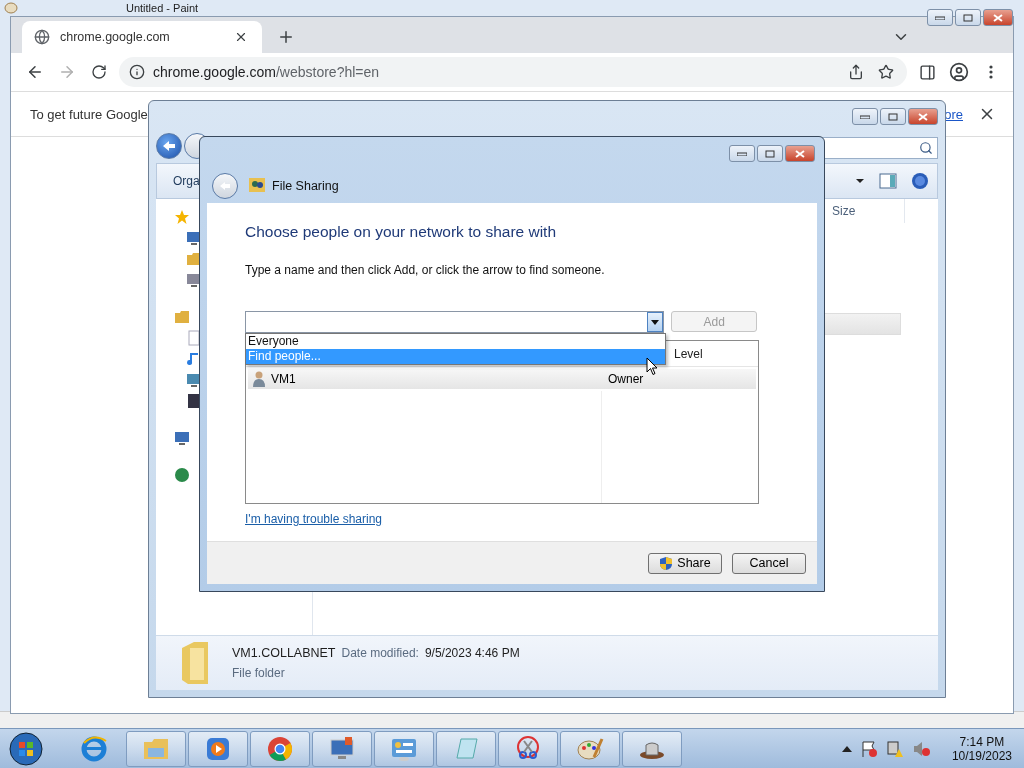 This screenshot has height=768, width=1024. I want to click on people-icon, so click(257, 185).